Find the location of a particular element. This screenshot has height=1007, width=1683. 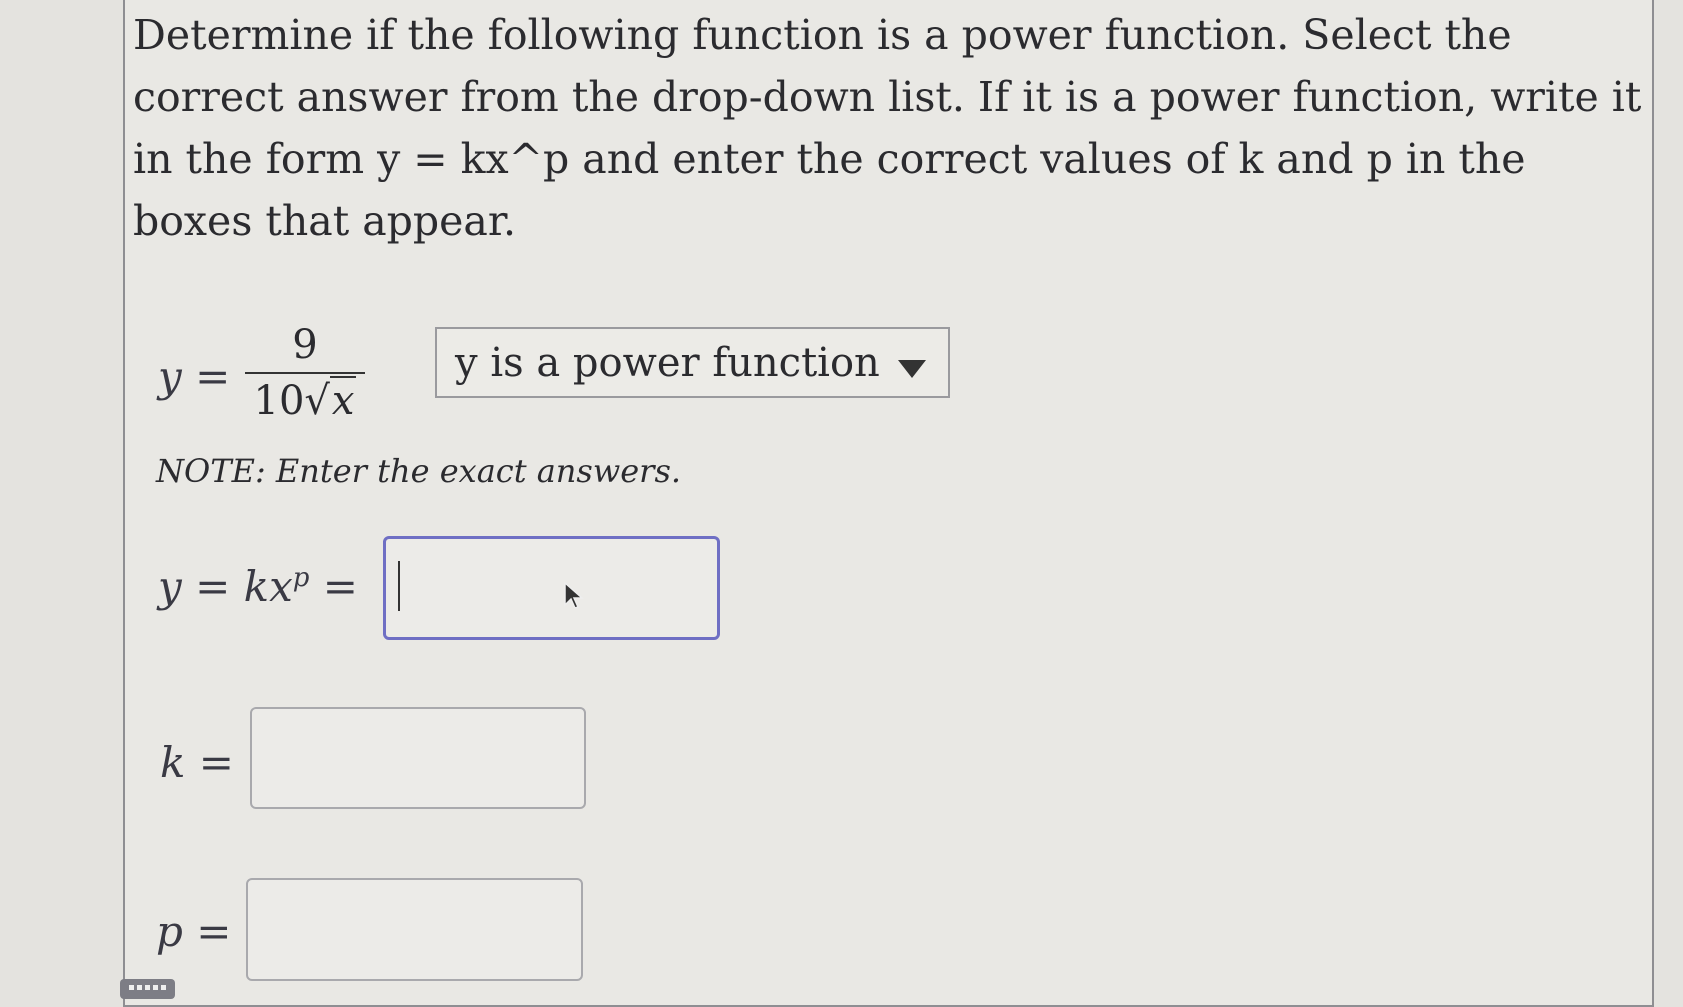

denominator: 10√x is located at coordinates (305, 400).